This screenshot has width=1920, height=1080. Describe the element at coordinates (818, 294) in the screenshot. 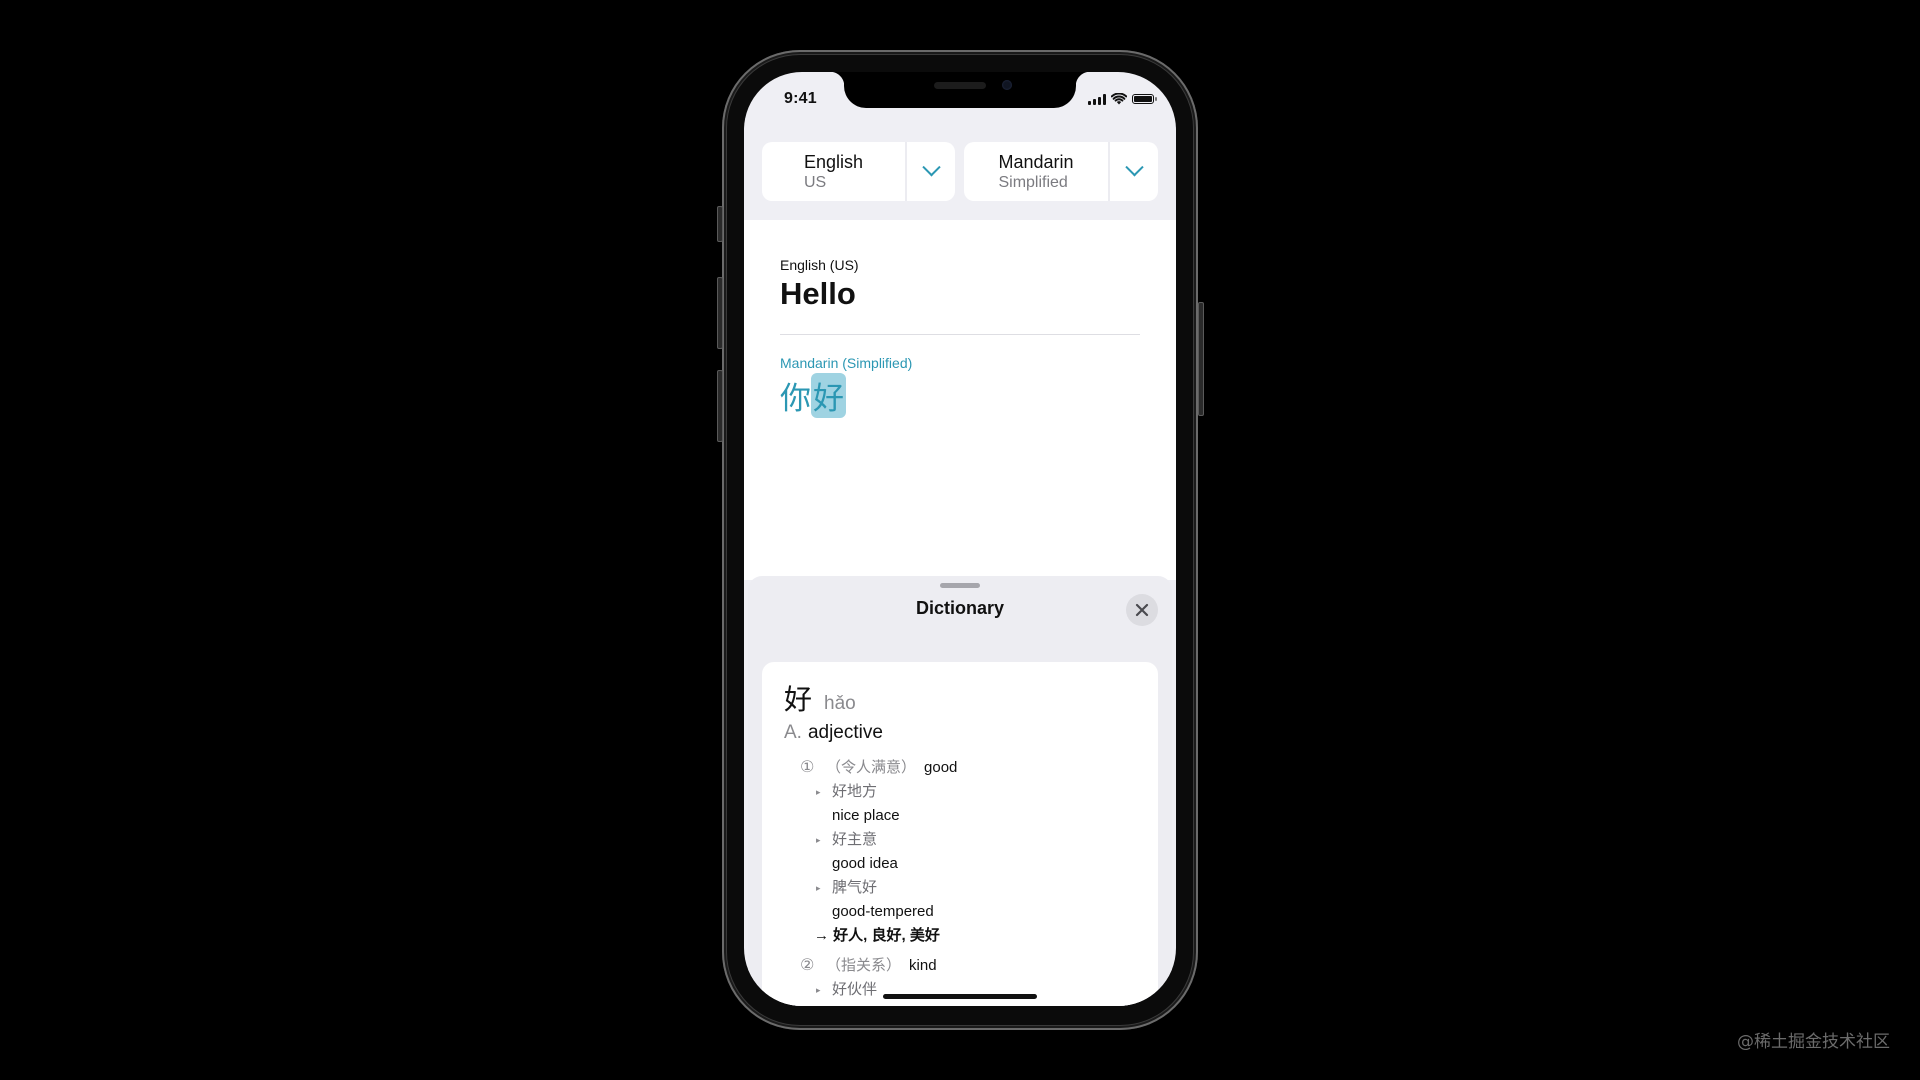

I see `source-text: Hello` at that location.